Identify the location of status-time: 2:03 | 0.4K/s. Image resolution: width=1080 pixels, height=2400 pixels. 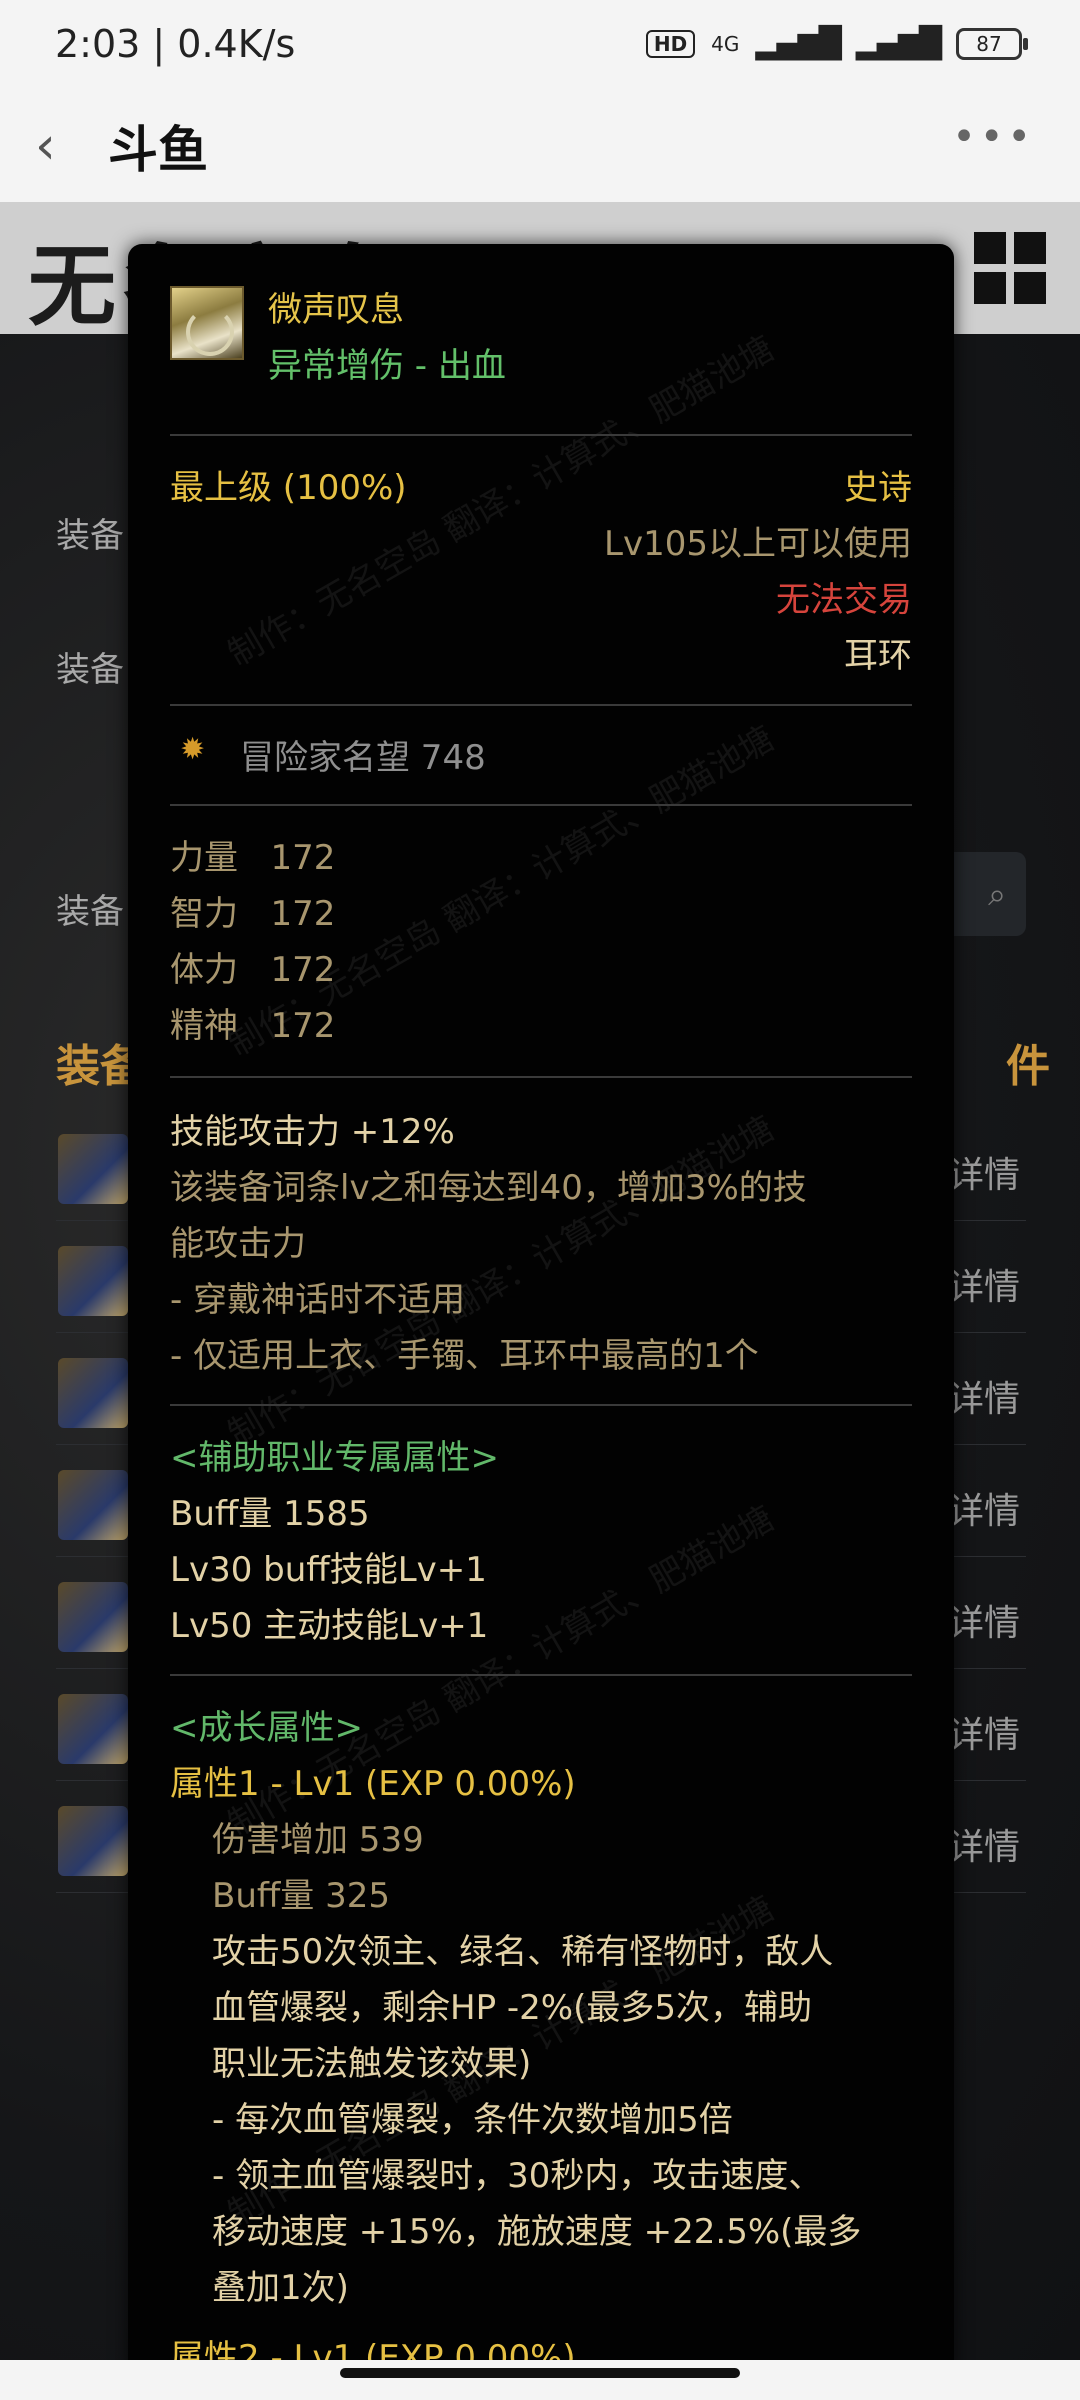
(175, 44).